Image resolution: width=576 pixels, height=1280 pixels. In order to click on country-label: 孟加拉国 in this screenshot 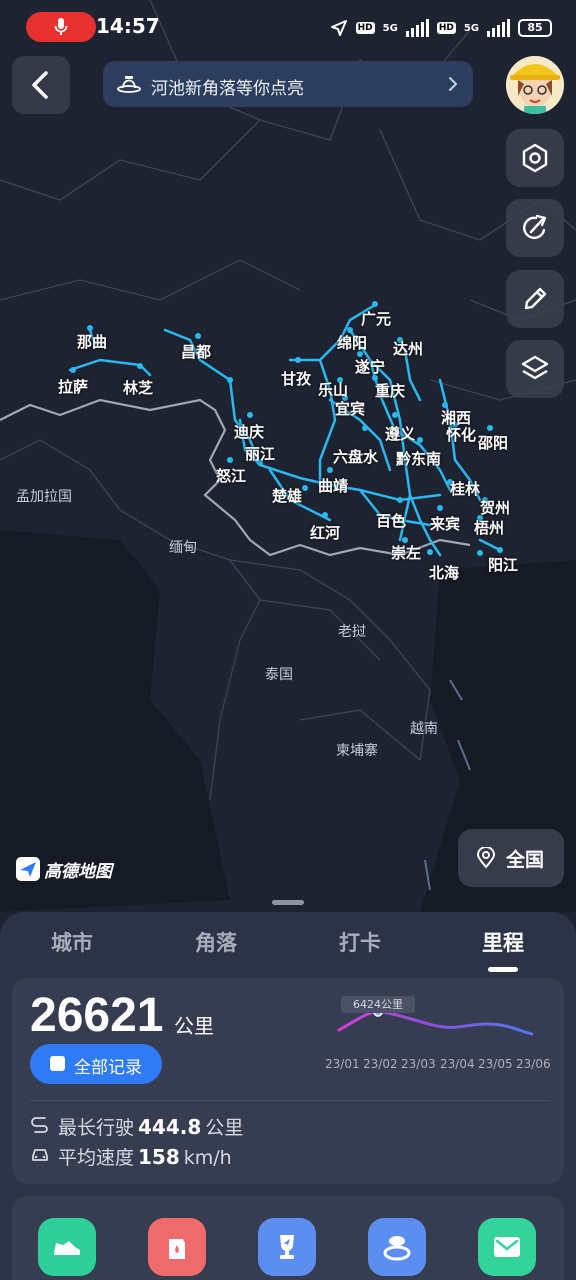, I will do `click(44, 497)`.